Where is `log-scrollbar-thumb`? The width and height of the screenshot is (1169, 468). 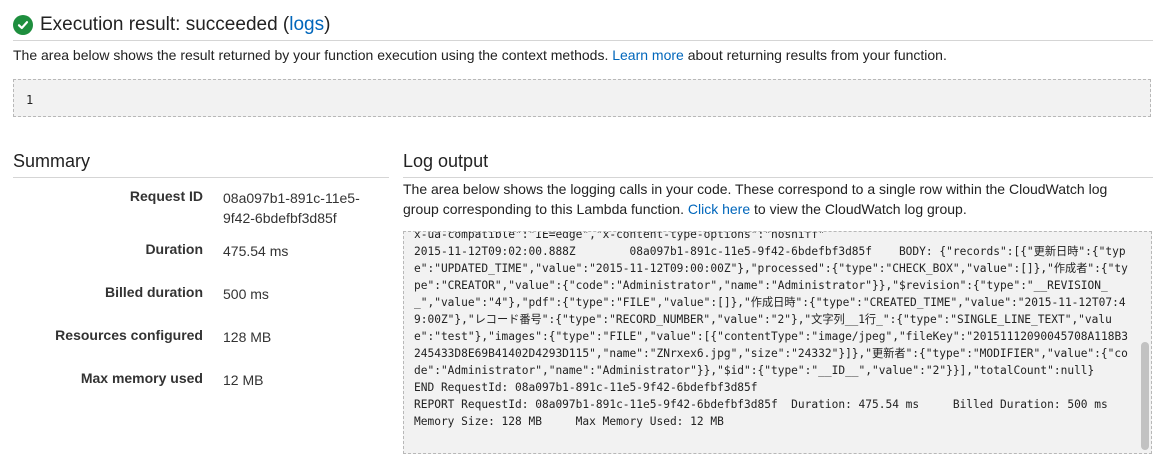
log-scrollbar-thumb is located at coordinates (1145, 396).